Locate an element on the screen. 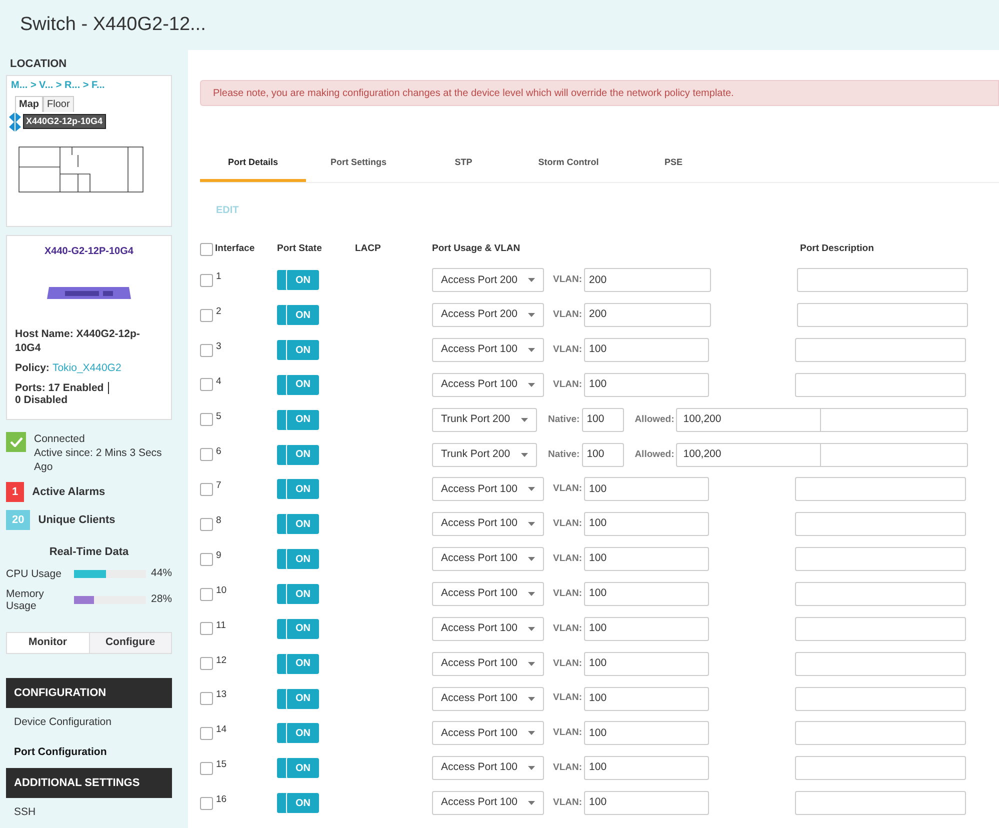 The height and width of the screenshot is (828, 999). metric-reading: 28% is located at coordinates (161, 600).